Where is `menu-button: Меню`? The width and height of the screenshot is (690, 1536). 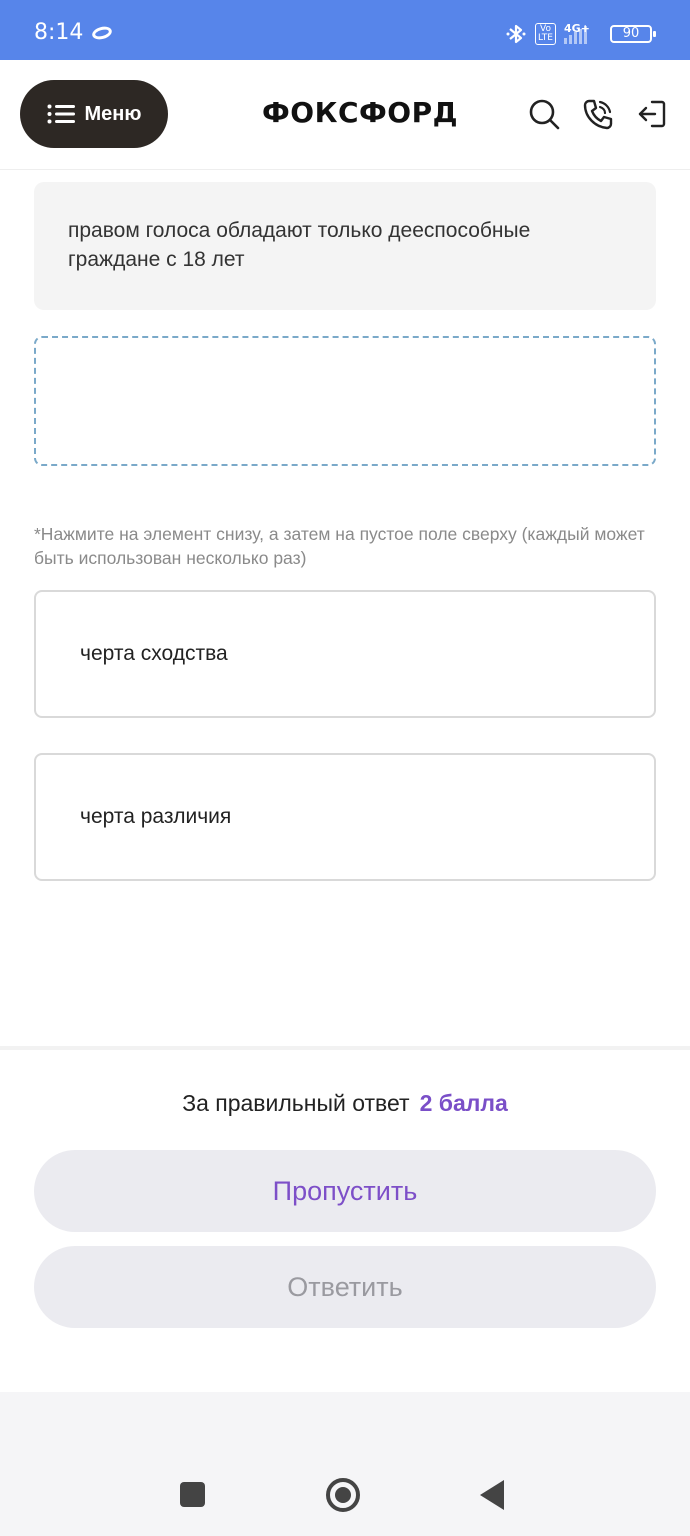 menu-button: Меню is located at coordinates (94, 114).